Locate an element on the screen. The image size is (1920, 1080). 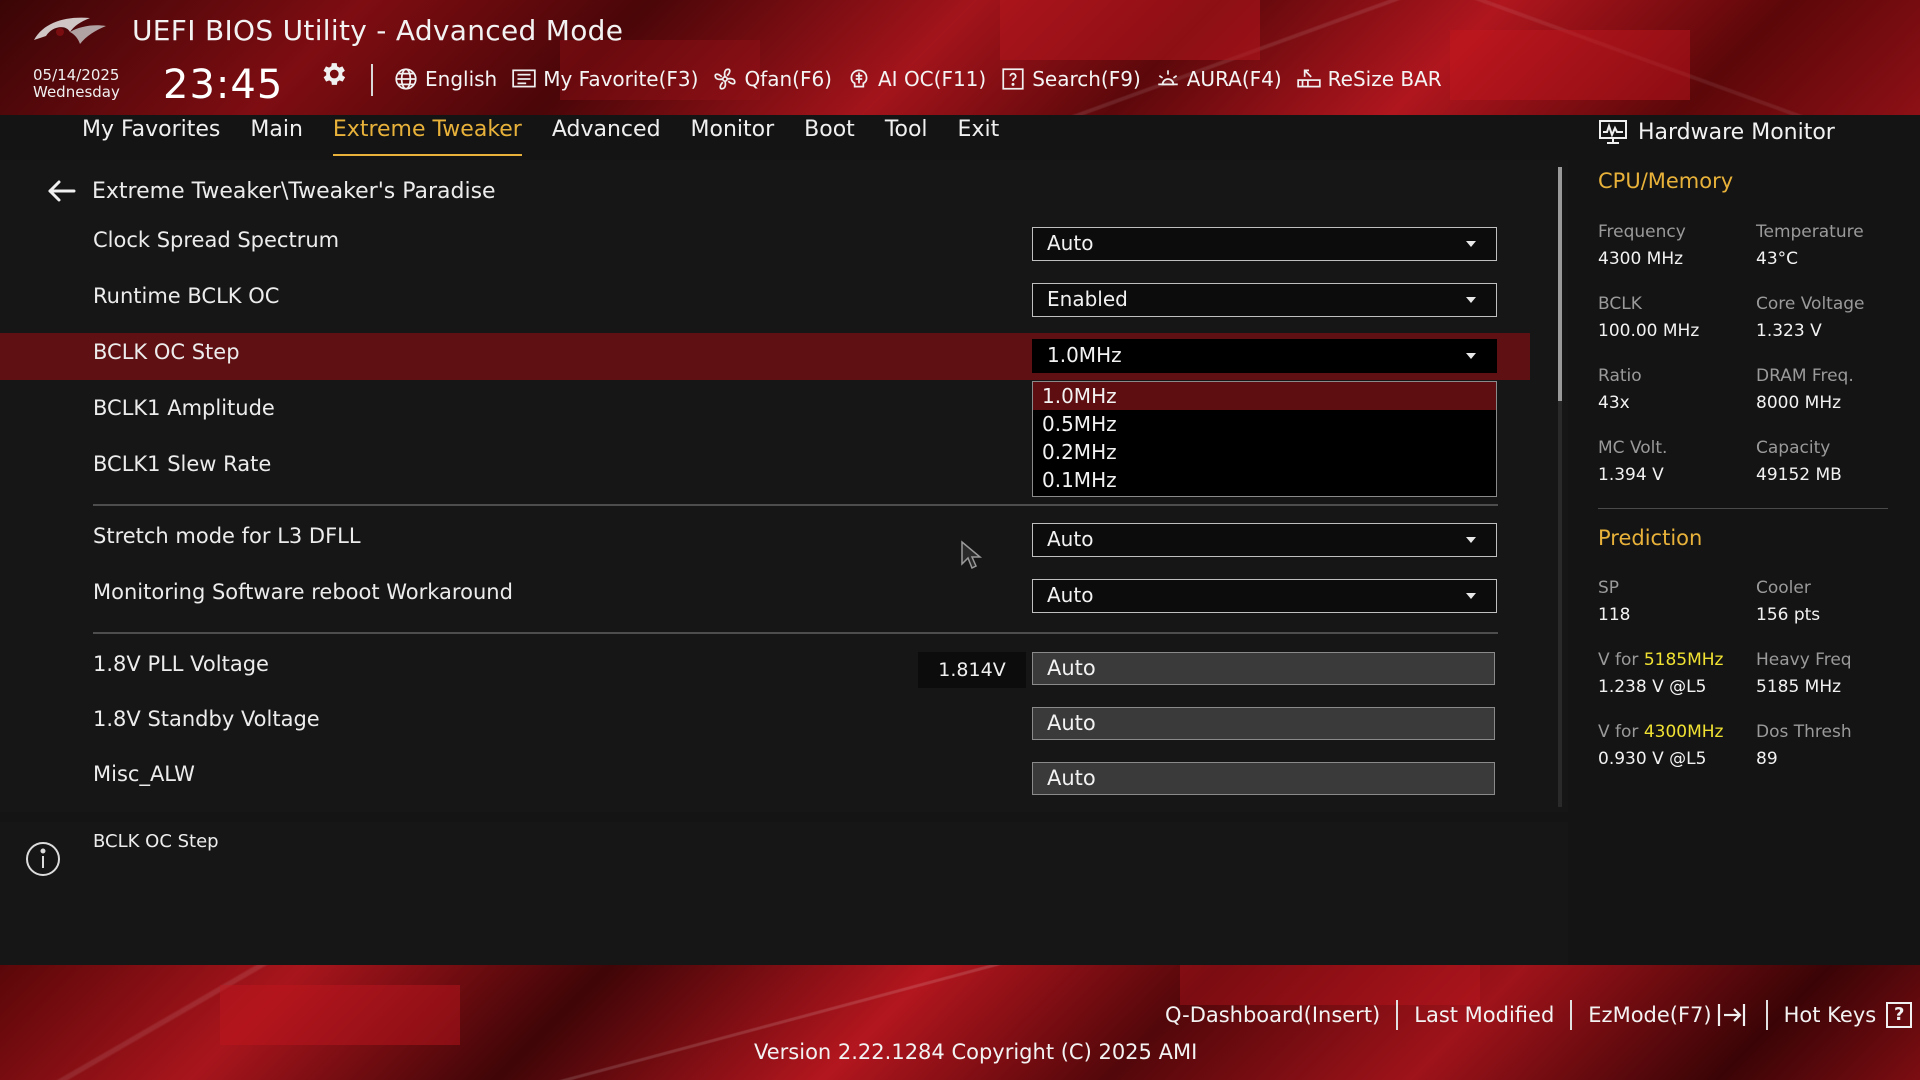
hot-keys-button: Hot Keys ? is located at coordinates (1848, 1015).